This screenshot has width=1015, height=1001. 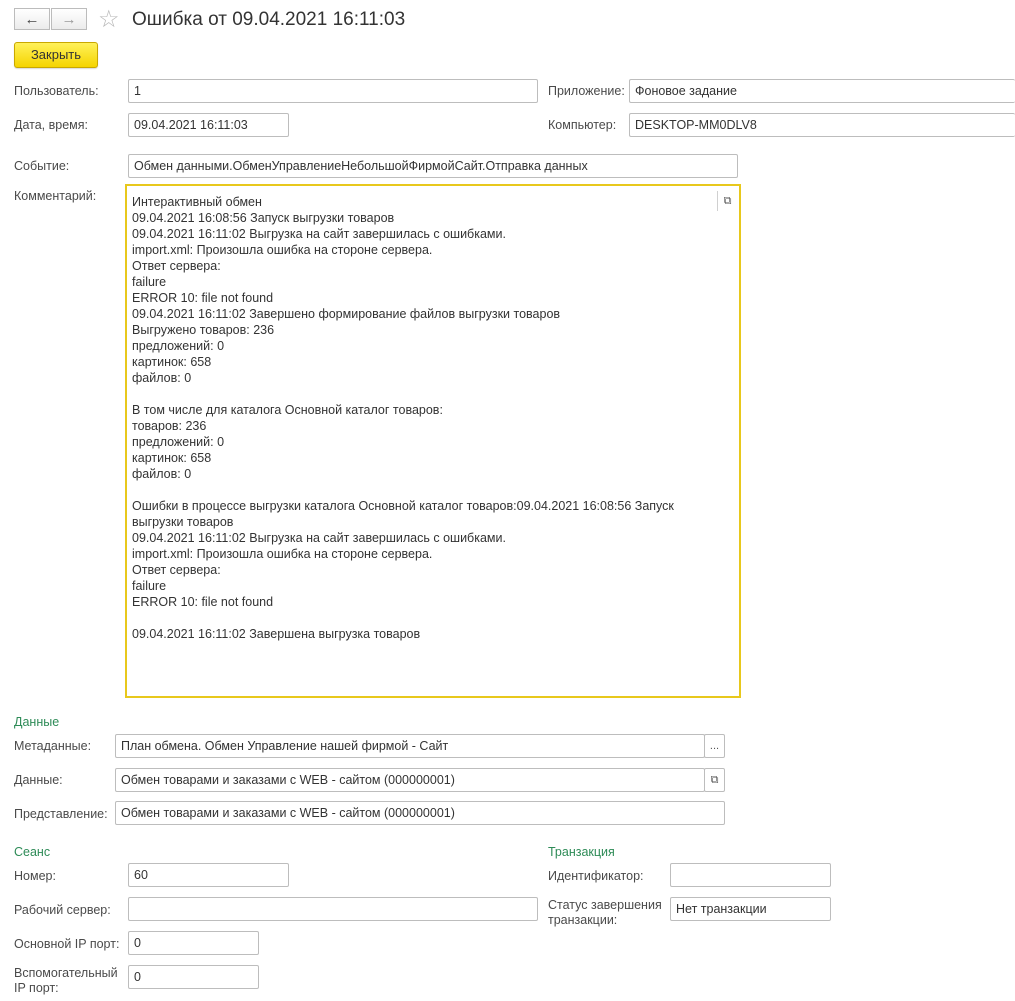 I want to click on aux-ip-port-field: 0, so click(x=193, y=977).